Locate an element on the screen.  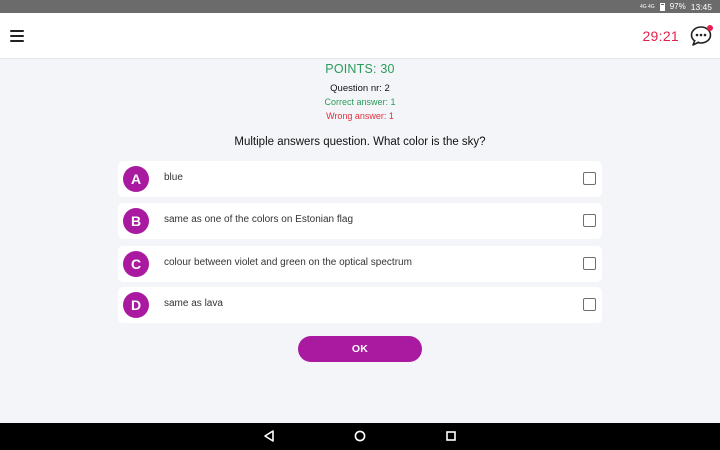
answer-letter-badge: B is located at coordinates (136, 221).